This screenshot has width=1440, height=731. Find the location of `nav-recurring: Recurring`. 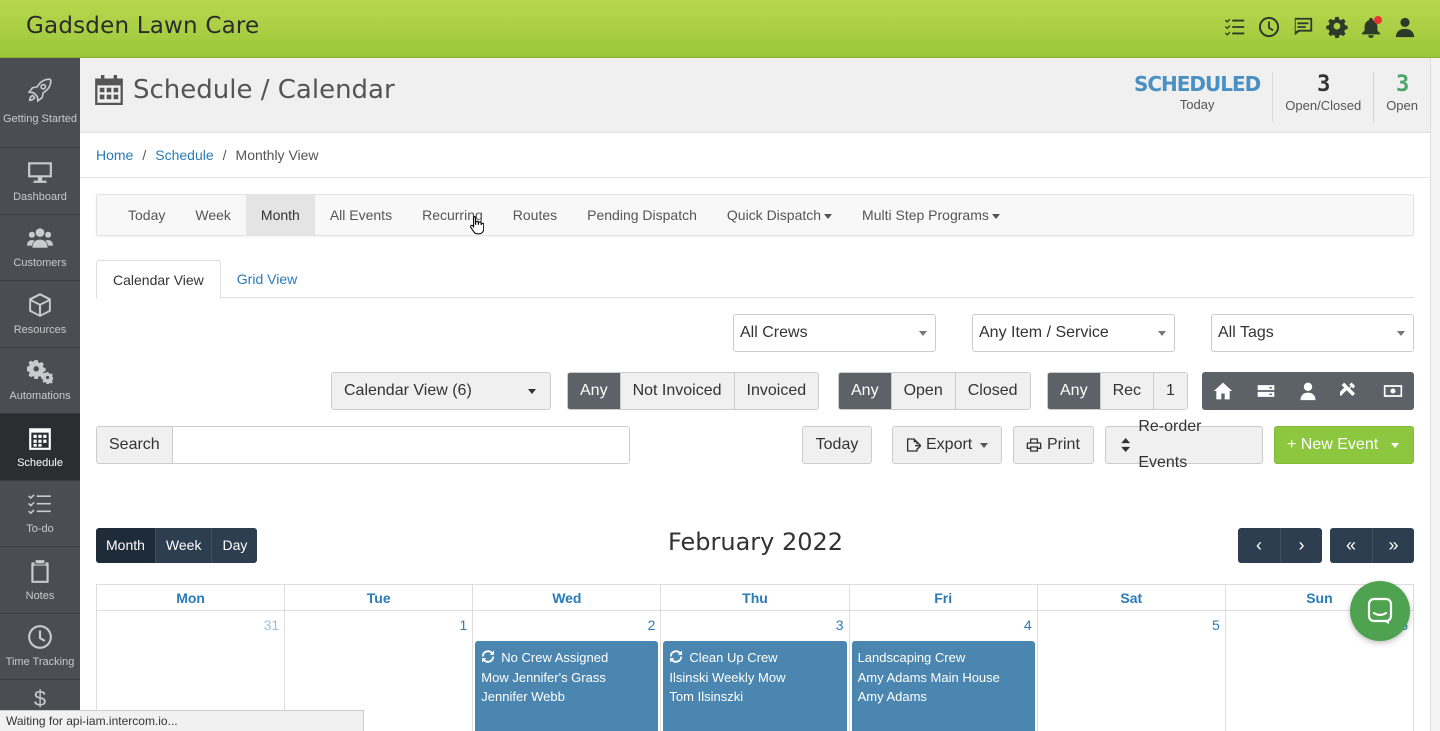

nav-recurring: Recurring is located at coordinates (452, 215).